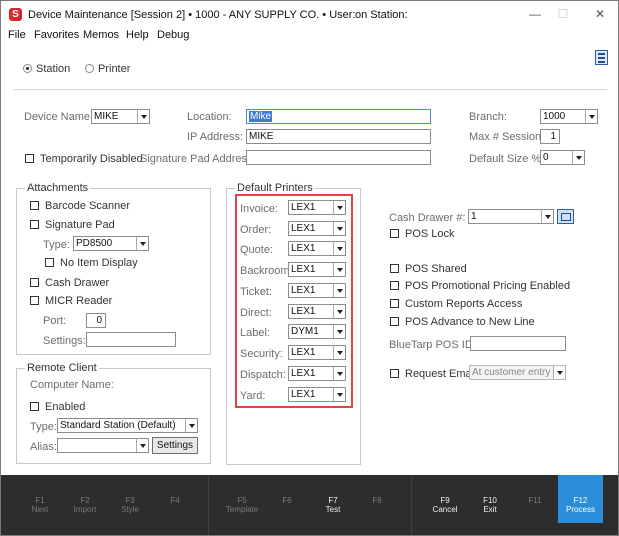 Image resolution: width=619 pixels, height=536 pixels. I want to click on pos-lock-label: POS Lock, so click(430, 234).